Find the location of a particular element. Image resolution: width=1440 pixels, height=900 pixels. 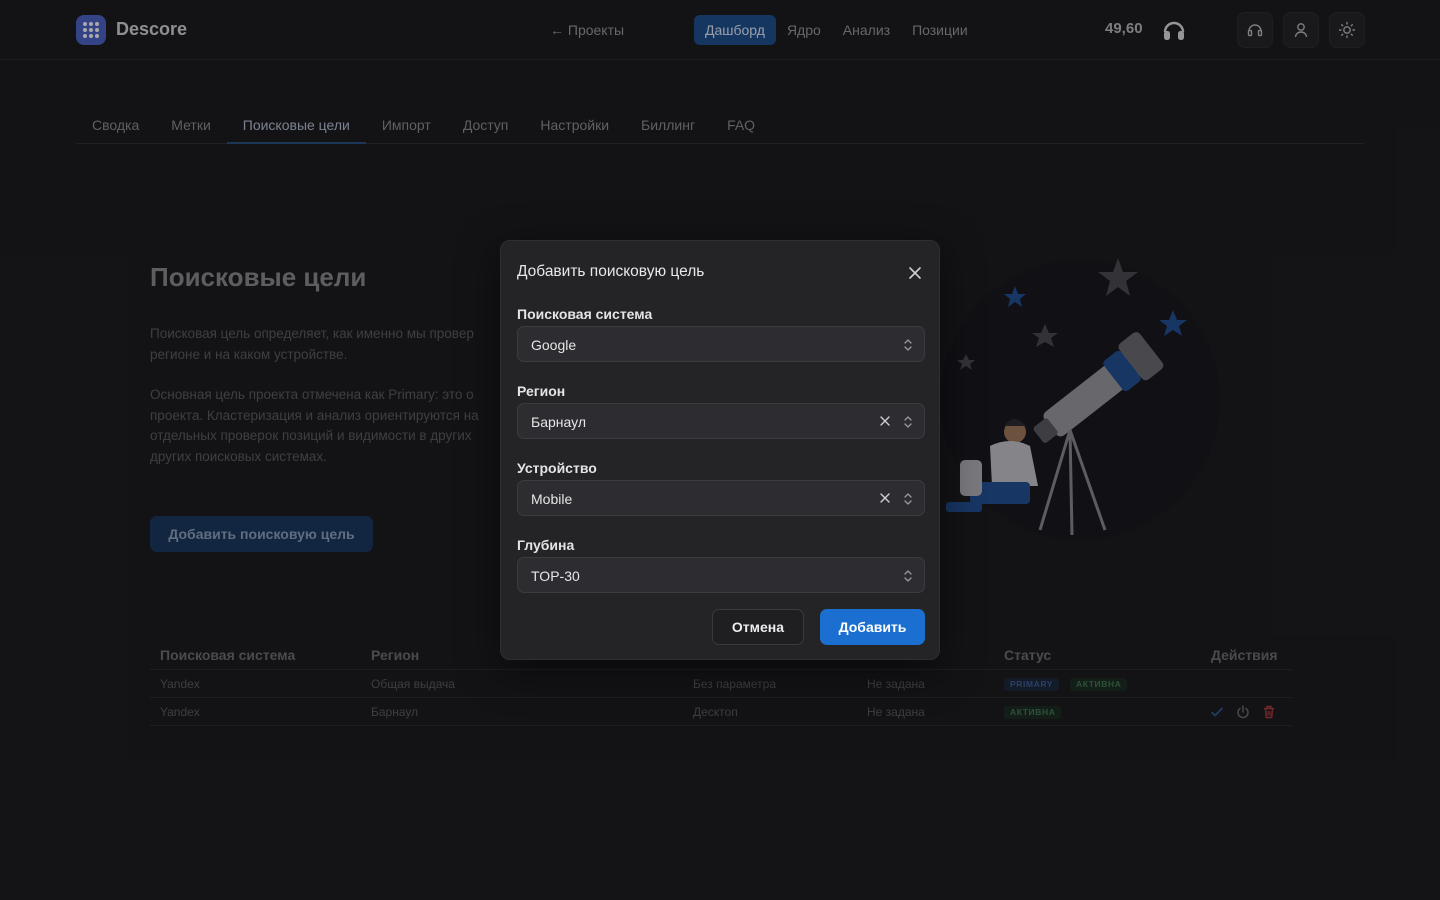

device-value: Mobile is located at coordinates (552, 499).